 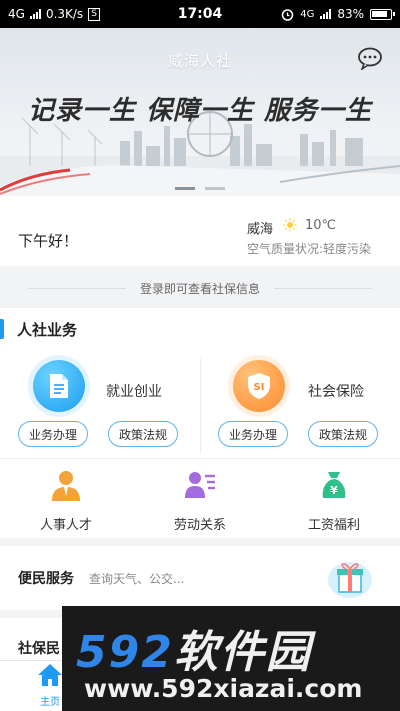 What do you see at coordinates (334, 500) in the screenshot?
I see `sub-item-wages: ¥ 工资福利` at bounding box center [334, 500].